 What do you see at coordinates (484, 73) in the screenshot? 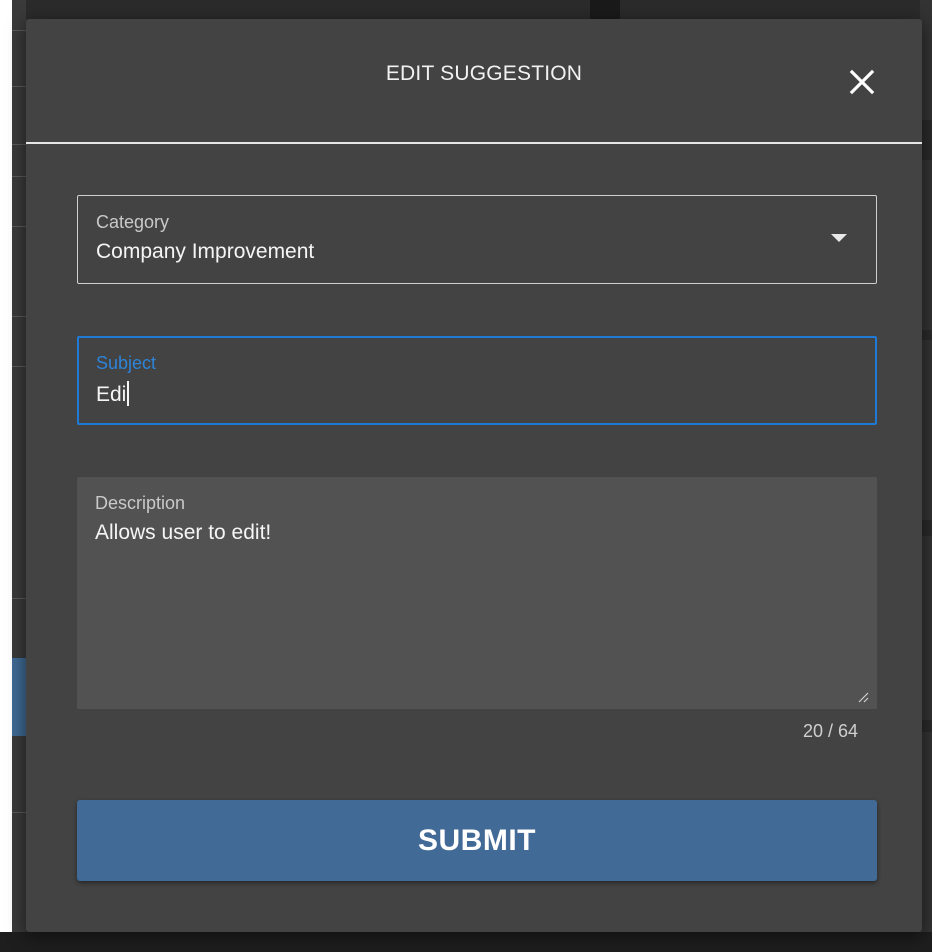
I see `modal-title: EDIT SUGGESTION` at bounding box center [484, 73].